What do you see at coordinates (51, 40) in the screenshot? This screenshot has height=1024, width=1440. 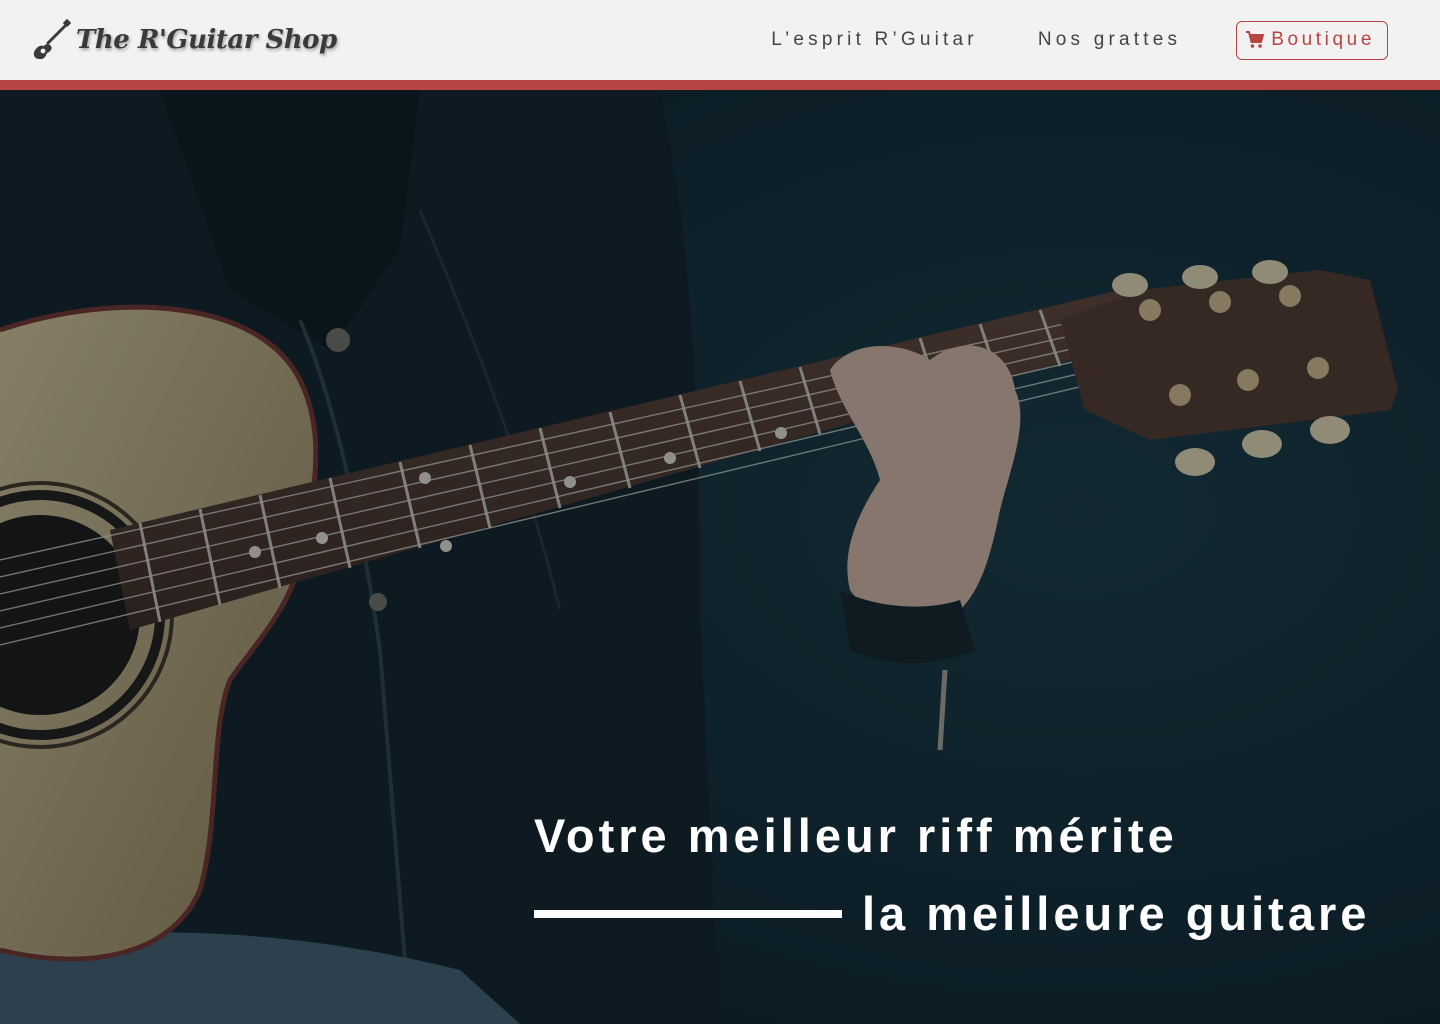 I see `guitar-icon` at bounding box center [51, 40].